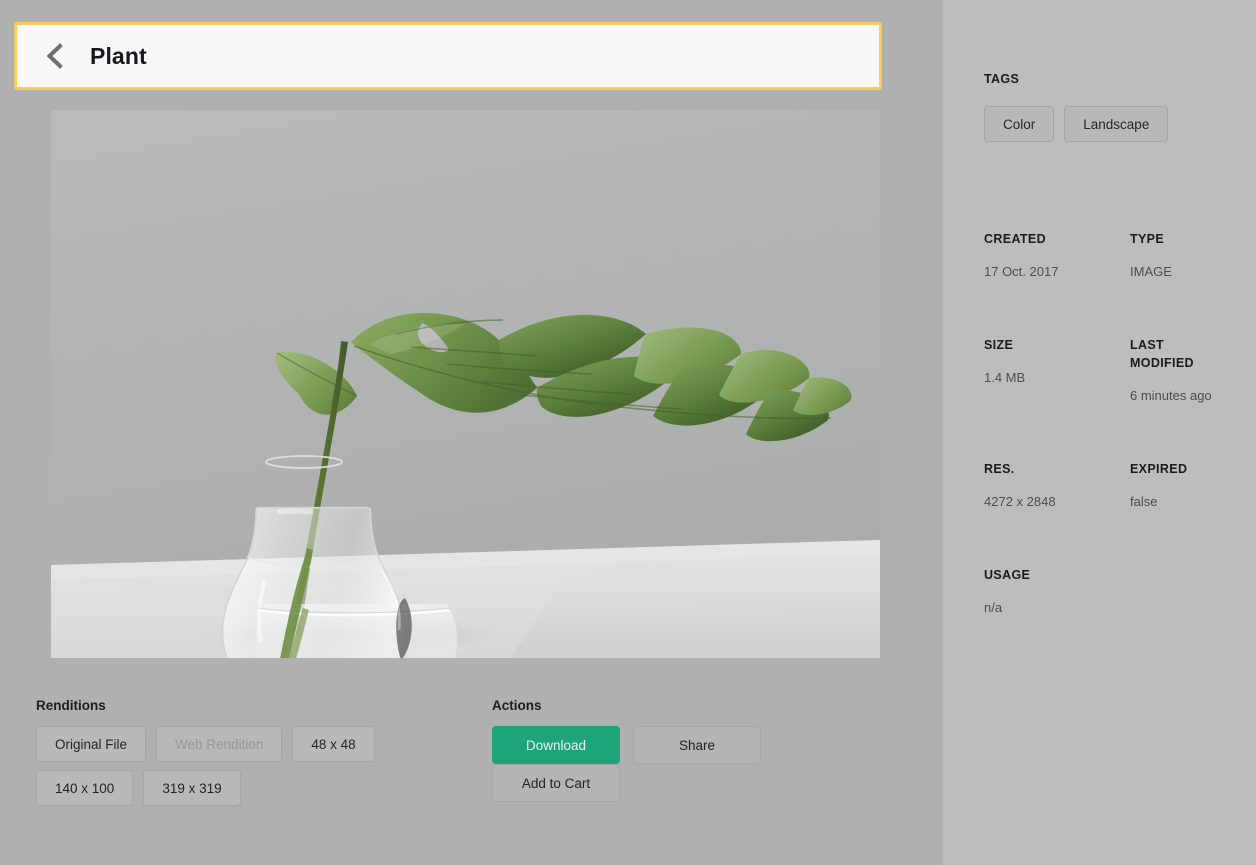  I want to click on tags-list: Color Landscape, so click(1109, 124).